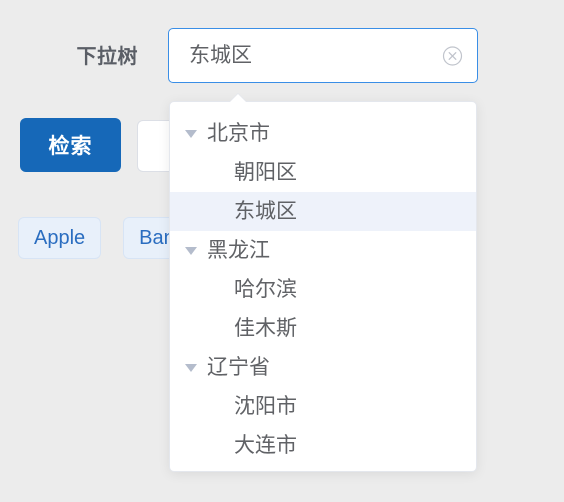  Describe the element at coordinates (323, 211) in the screenshot. I see `tree-node-selected: 东城区` at that location.